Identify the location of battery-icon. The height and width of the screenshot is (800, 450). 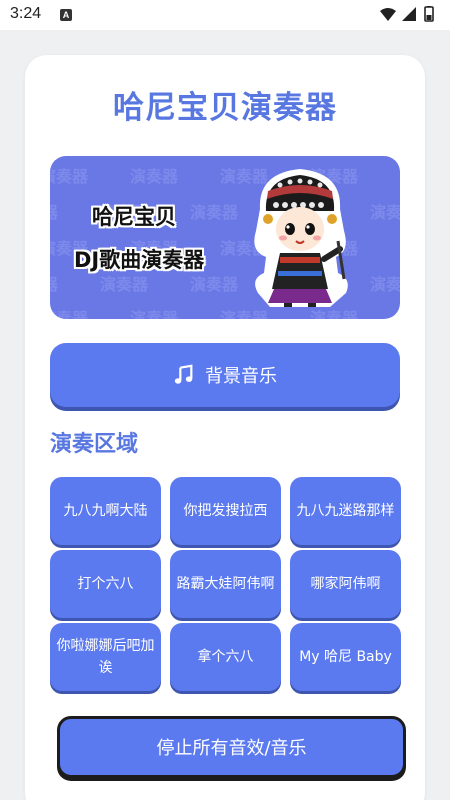
(429, 14).